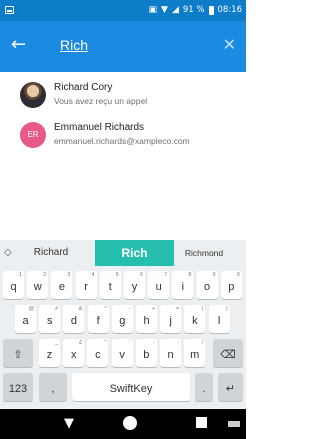 This screenshot has height=439, width=320. What do you see at coordinates (57, 309) in the screenshot?
I see `key-secondary-label: #` at bounding box center [57, 309].